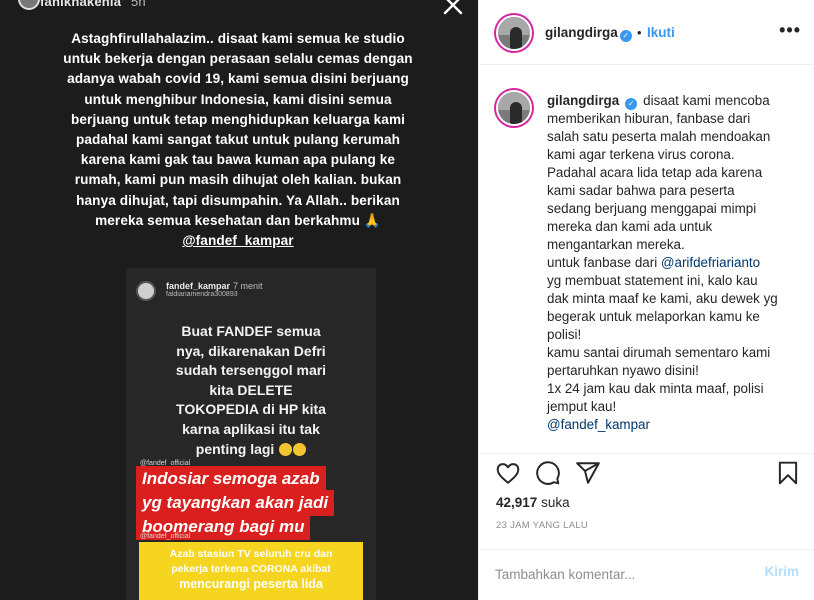 Image resolution: width=814 pixels, height=600 pixels. Describe the element at coordinates (583, 100) in the screenshot. I see `caption-username: gilangdirga` at that location.